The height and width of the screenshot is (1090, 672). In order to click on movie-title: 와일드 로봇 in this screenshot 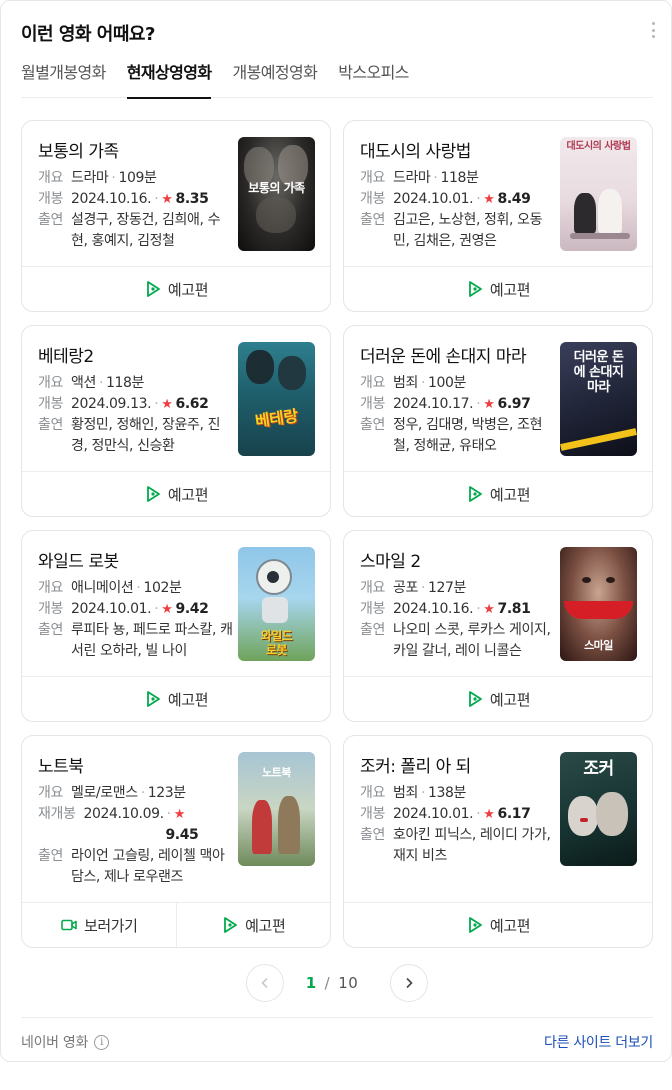, I will do `click(78, 559)`.